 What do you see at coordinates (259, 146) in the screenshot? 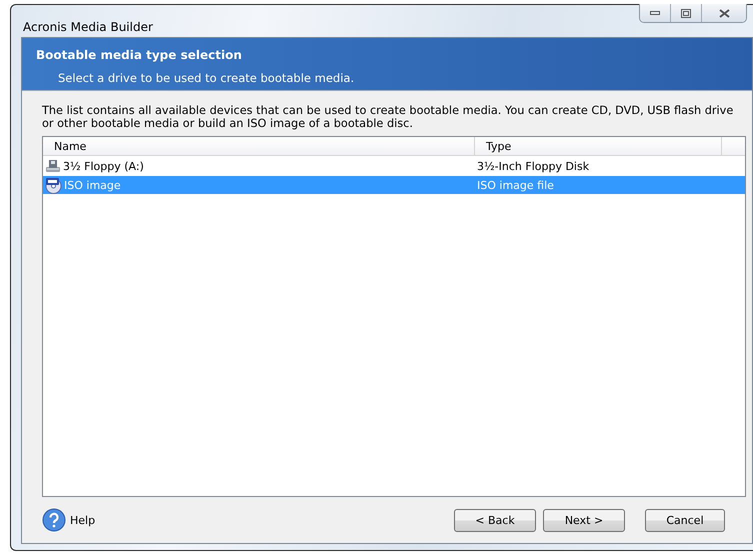
I see `column-header: Name` at bounding box center [259, 146].